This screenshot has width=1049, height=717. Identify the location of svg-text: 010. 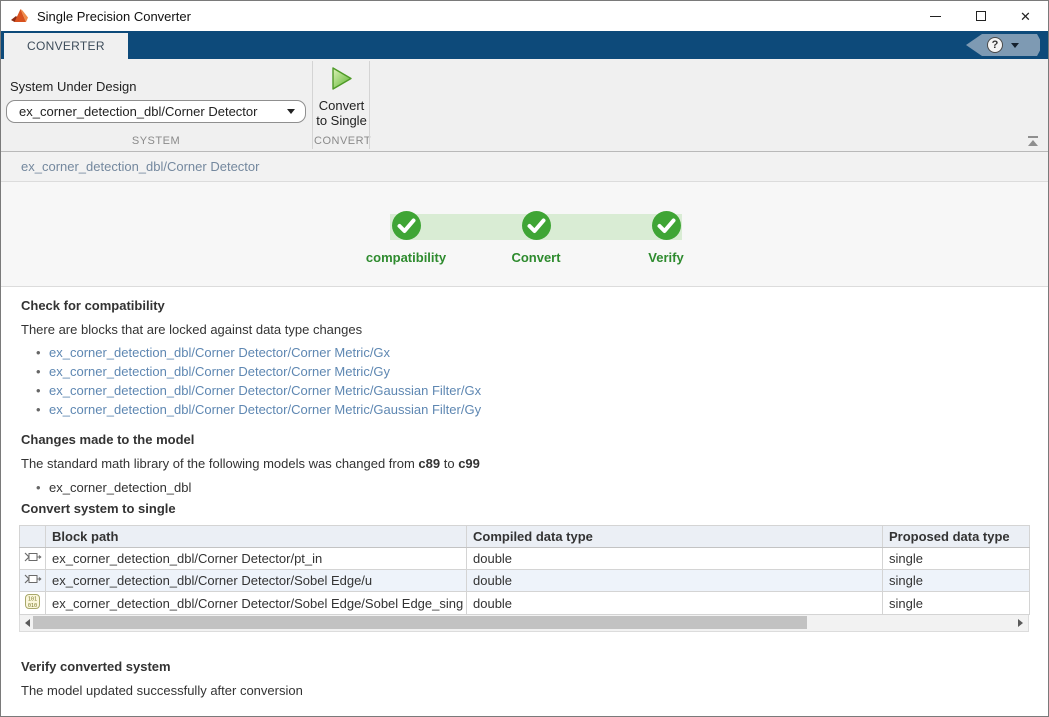
(32, 606).